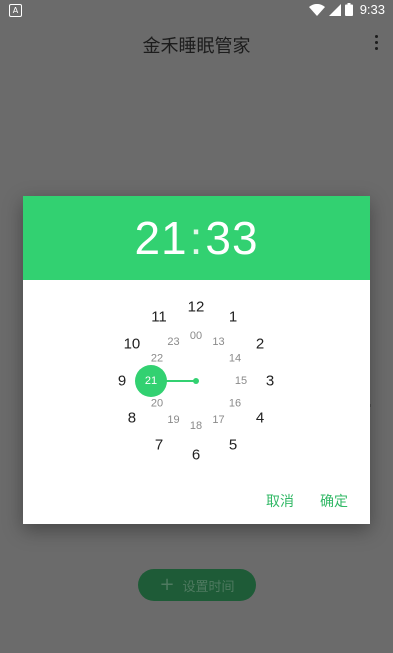 Image resolution: width=393 pixels, height=653 pixels. I want to click on app-bar: 金禾睡眠管家, so click(196, 44).